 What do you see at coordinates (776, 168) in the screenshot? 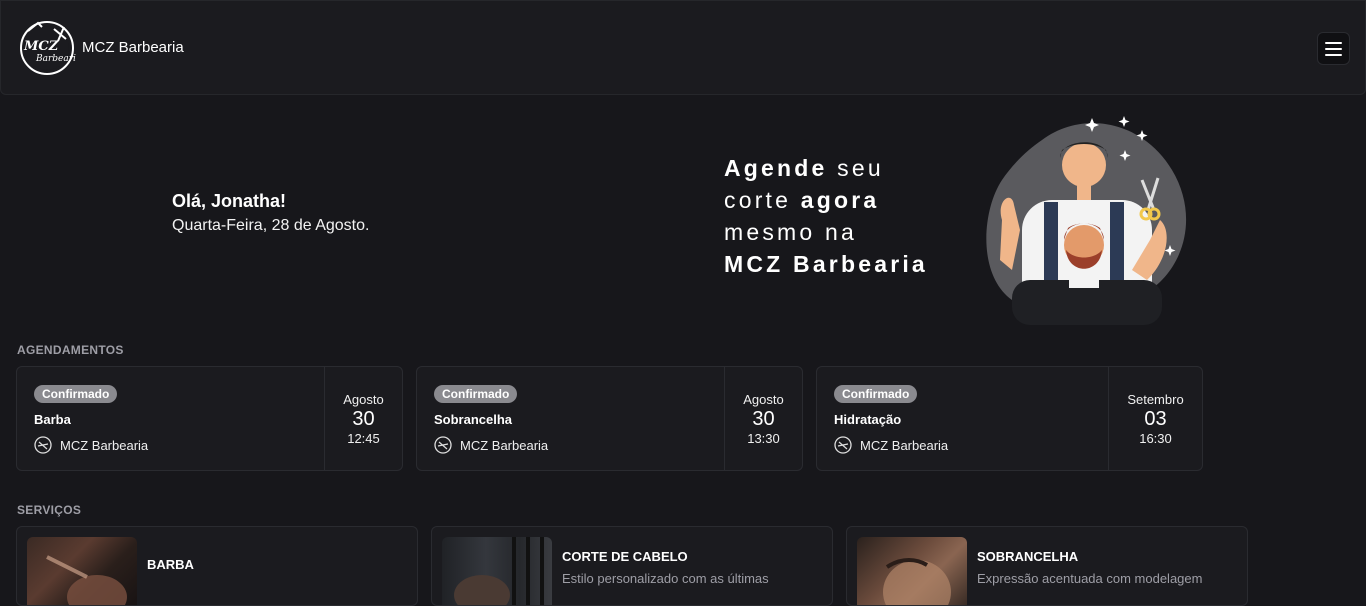
I see `hero-text-1: Agende` at bounding box center [776, 168].